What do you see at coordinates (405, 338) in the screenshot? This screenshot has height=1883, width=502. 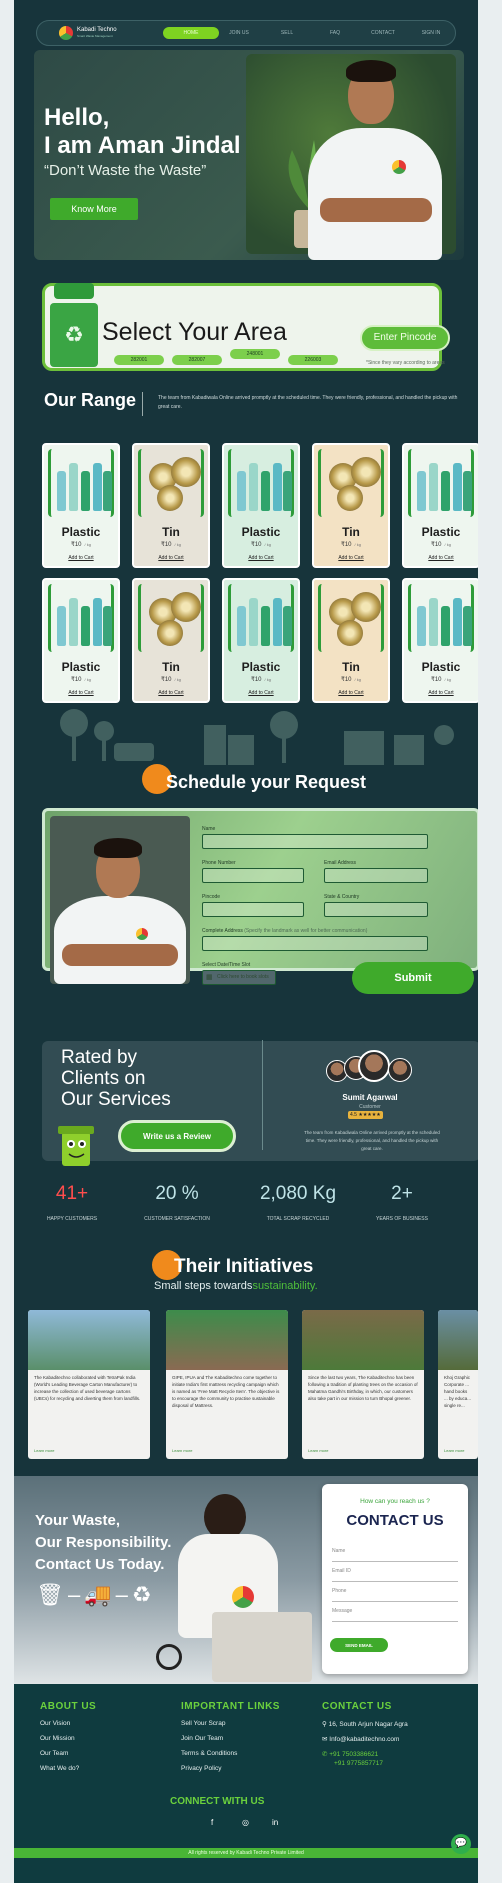 I see `enter-pincode-button: Enter Pincode` at bounding box center [405, 338].